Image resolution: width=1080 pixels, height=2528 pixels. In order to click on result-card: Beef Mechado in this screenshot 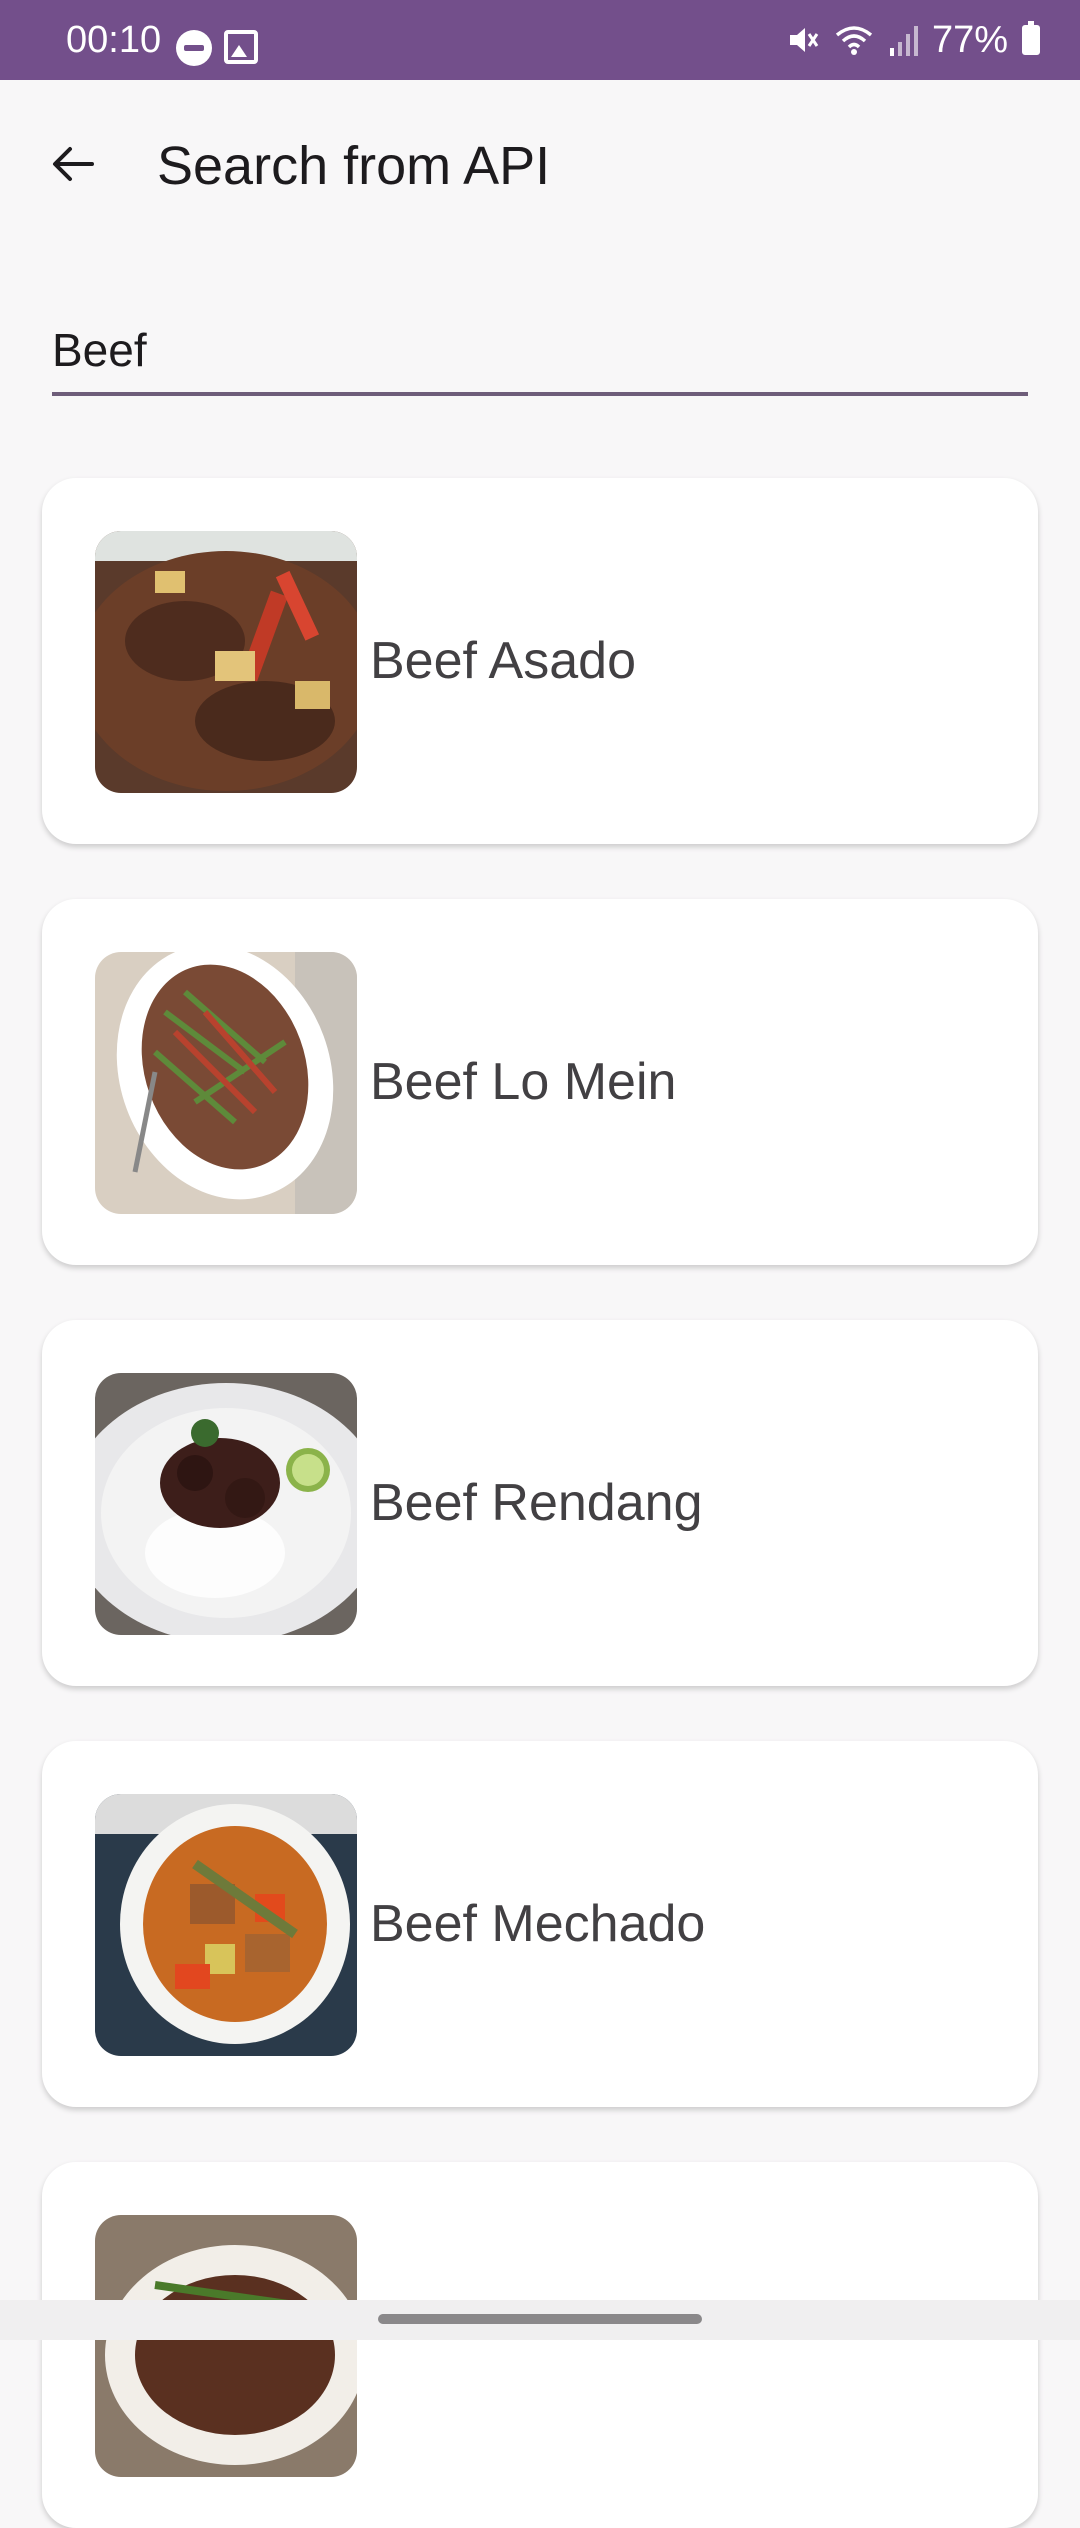, I will do `click(540, 1924)`.